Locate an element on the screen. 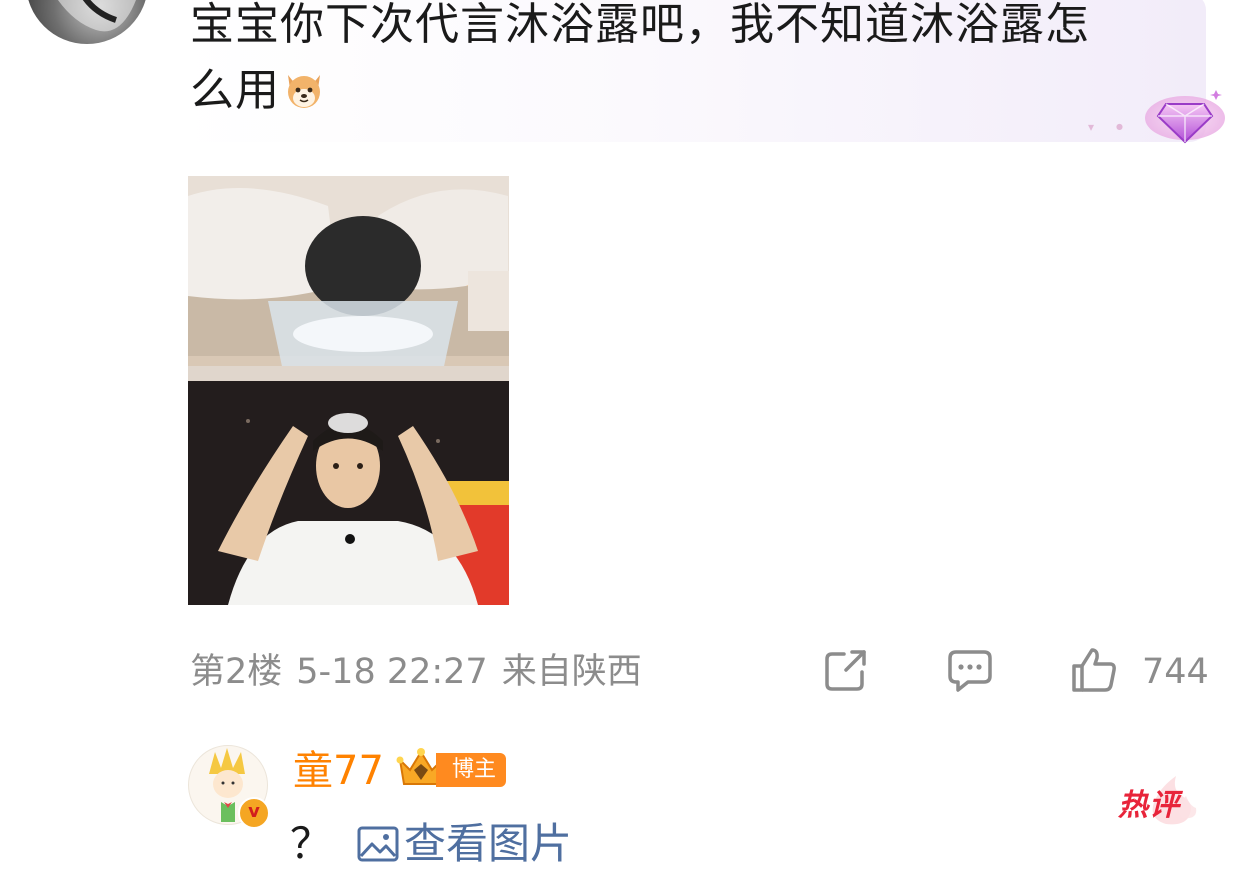 The height and width of the screenshot is (893, 1244). comment-image is located at coordinates (348, 390).